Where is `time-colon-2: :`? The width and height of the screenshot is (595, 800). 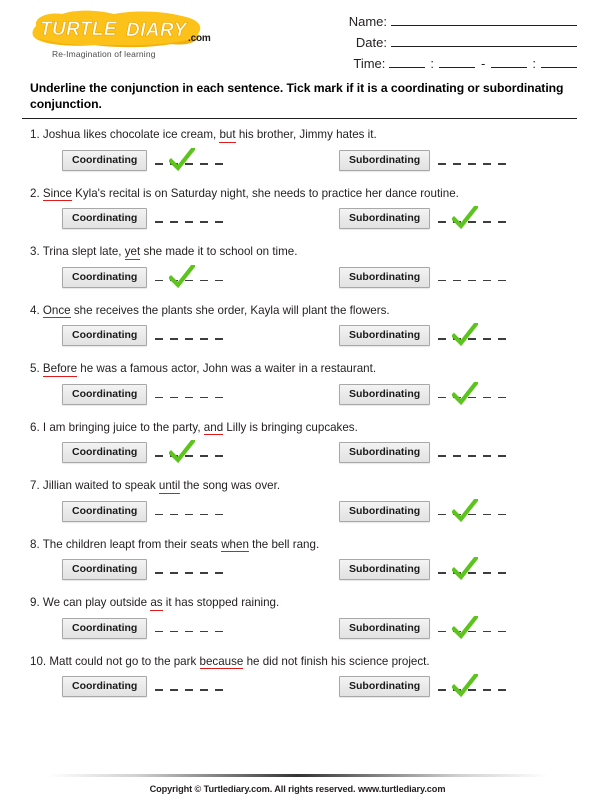
time-colon-2: : is located at coordinates (534, 63).